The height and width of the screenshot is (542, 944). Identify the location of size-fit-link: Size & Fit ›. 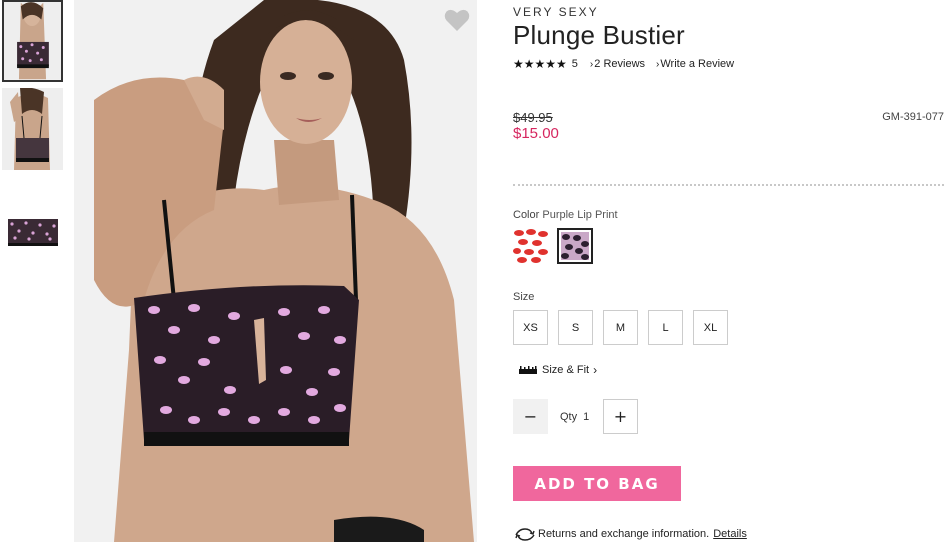
(558, 370).